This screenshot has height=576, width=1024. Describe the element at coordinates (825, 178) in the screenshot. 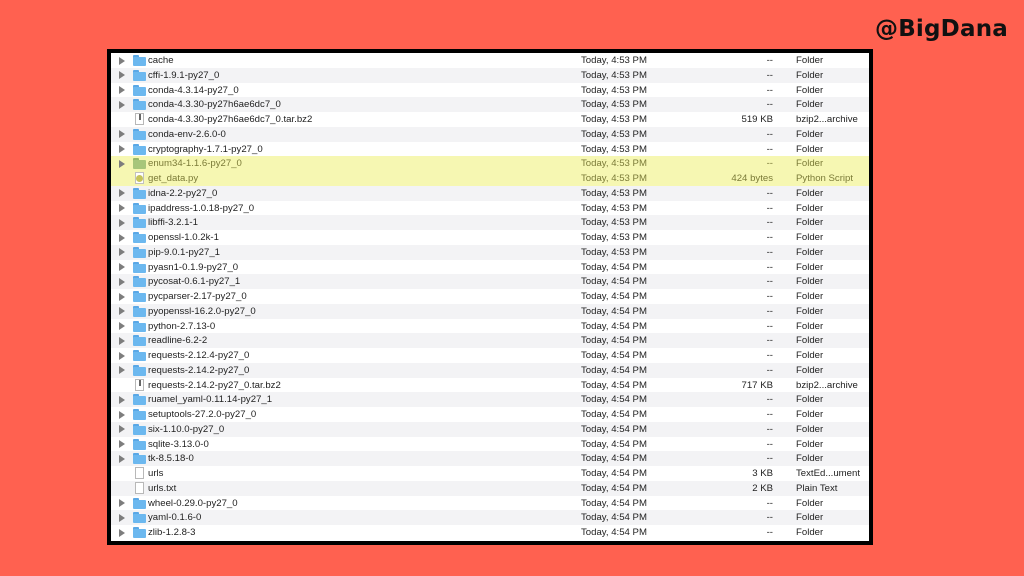

I see `file-kind: Python Script` at that location.